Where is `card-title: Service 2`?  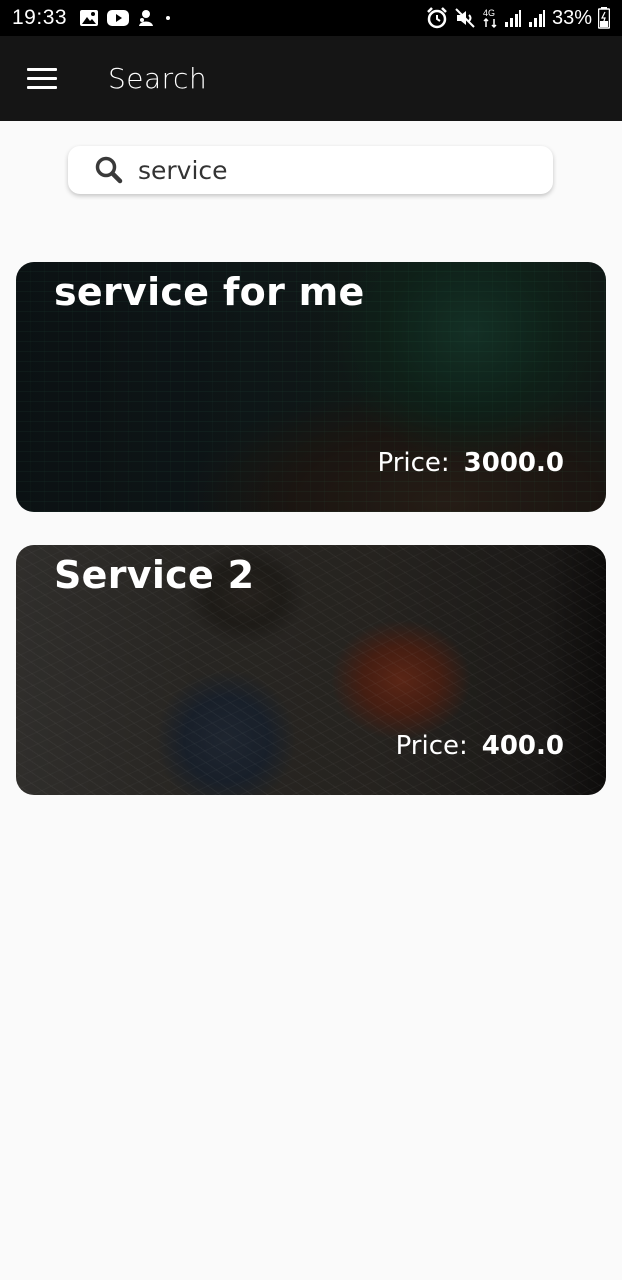
card-title: Service 2 is located at coordinates (154, 575).